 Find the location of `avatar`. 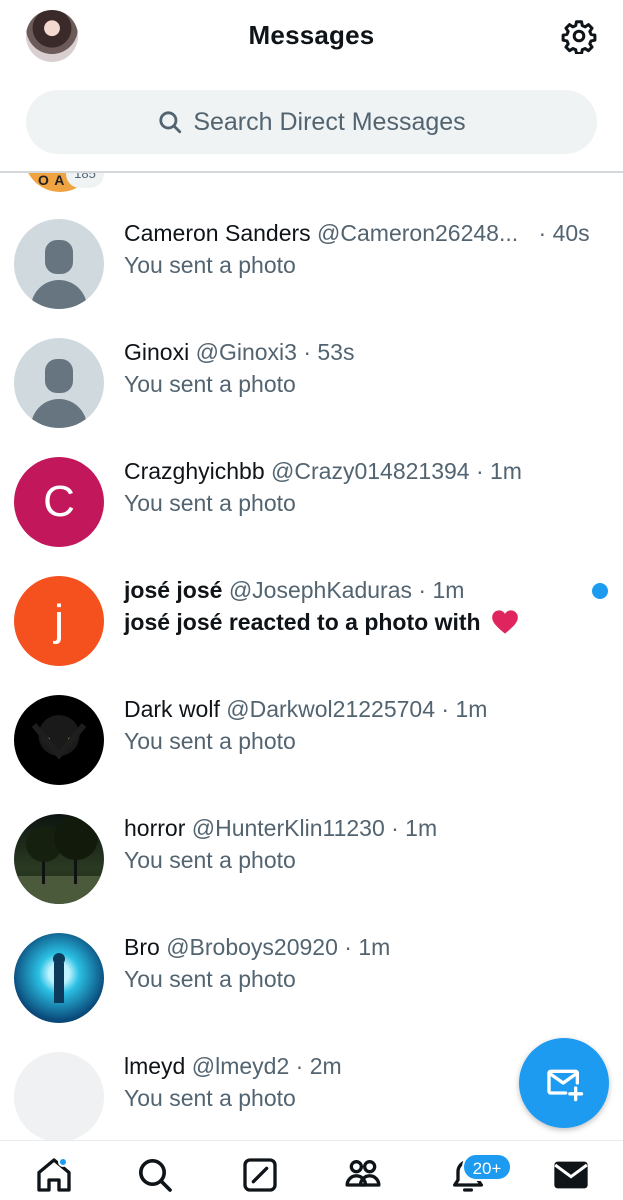

avatar is located at coordinates (59, 1097).